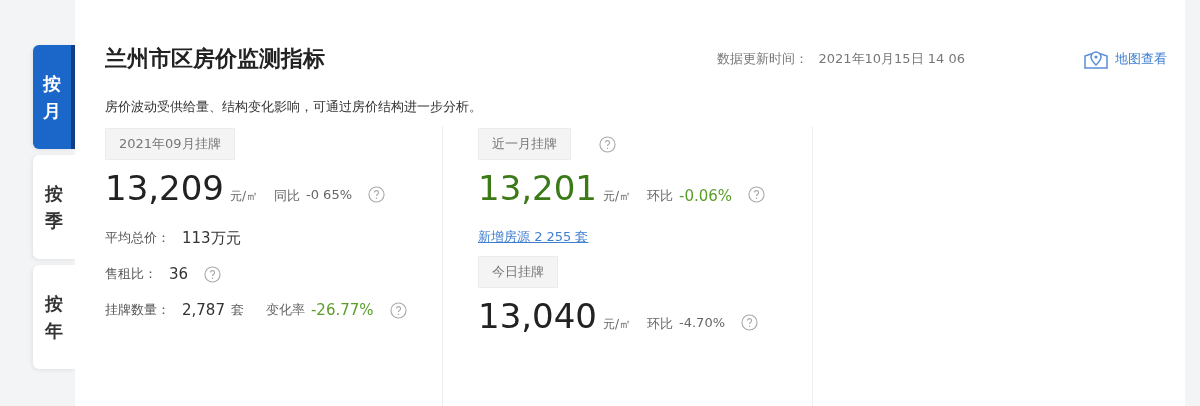  Describe the element at coordinates (285, 310) in the screenshot. I see `change-label: 变化率` at that location.